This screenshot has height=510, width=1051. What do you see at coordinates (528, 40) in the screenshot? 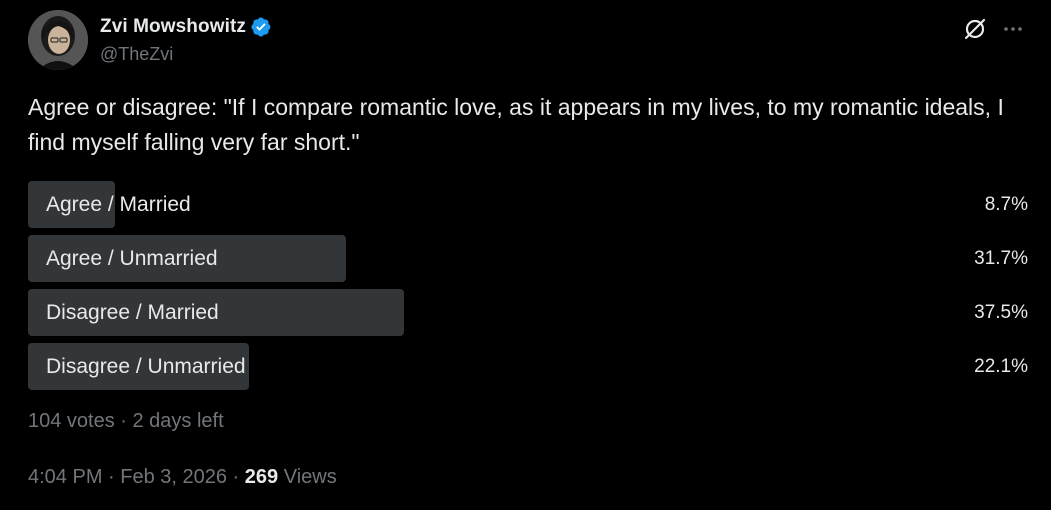
I see `tweet-header: Zvi Mowshowitz @TheZvi` at bounding box center [528, 40].